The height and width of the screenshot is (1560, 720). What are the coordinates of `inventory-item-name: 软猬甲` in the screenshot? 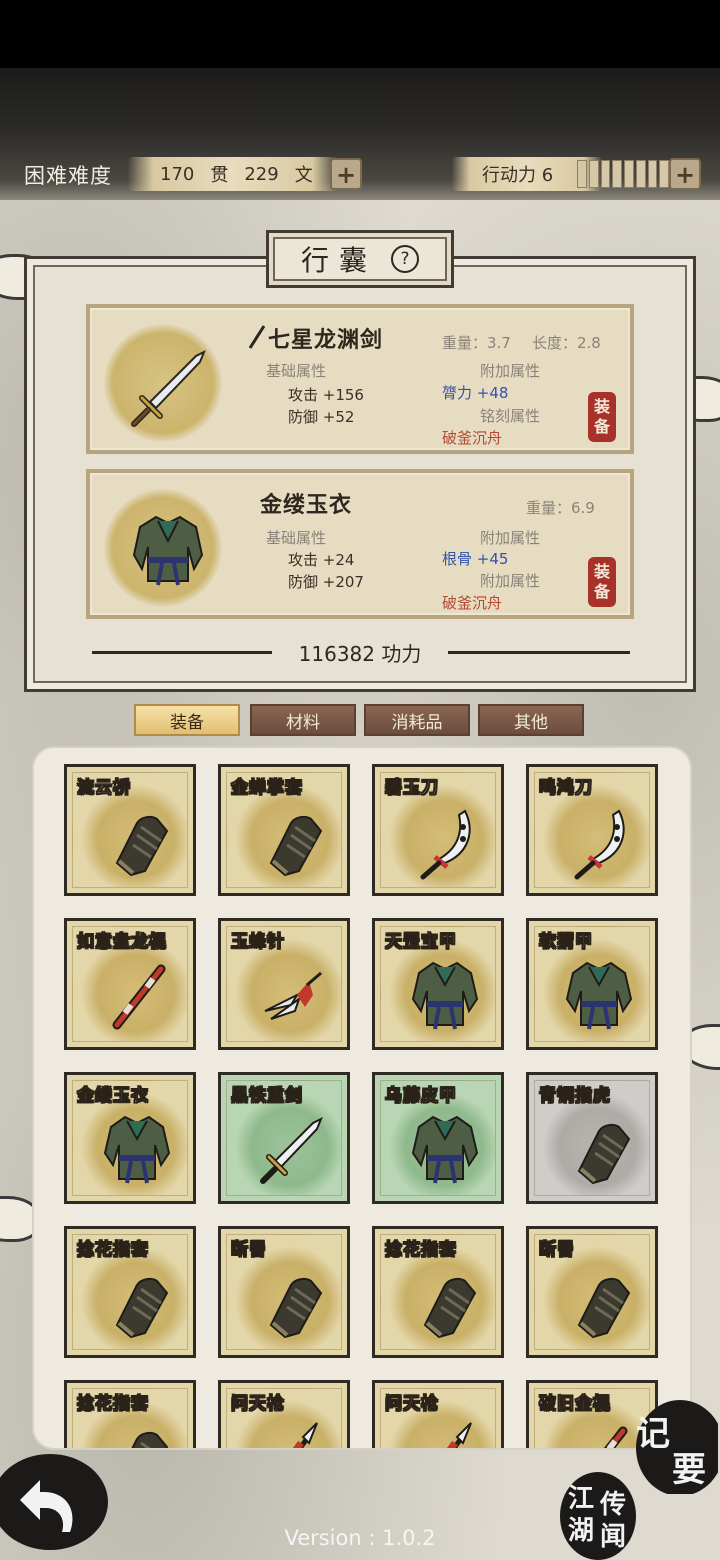 It's located at (566, 942).